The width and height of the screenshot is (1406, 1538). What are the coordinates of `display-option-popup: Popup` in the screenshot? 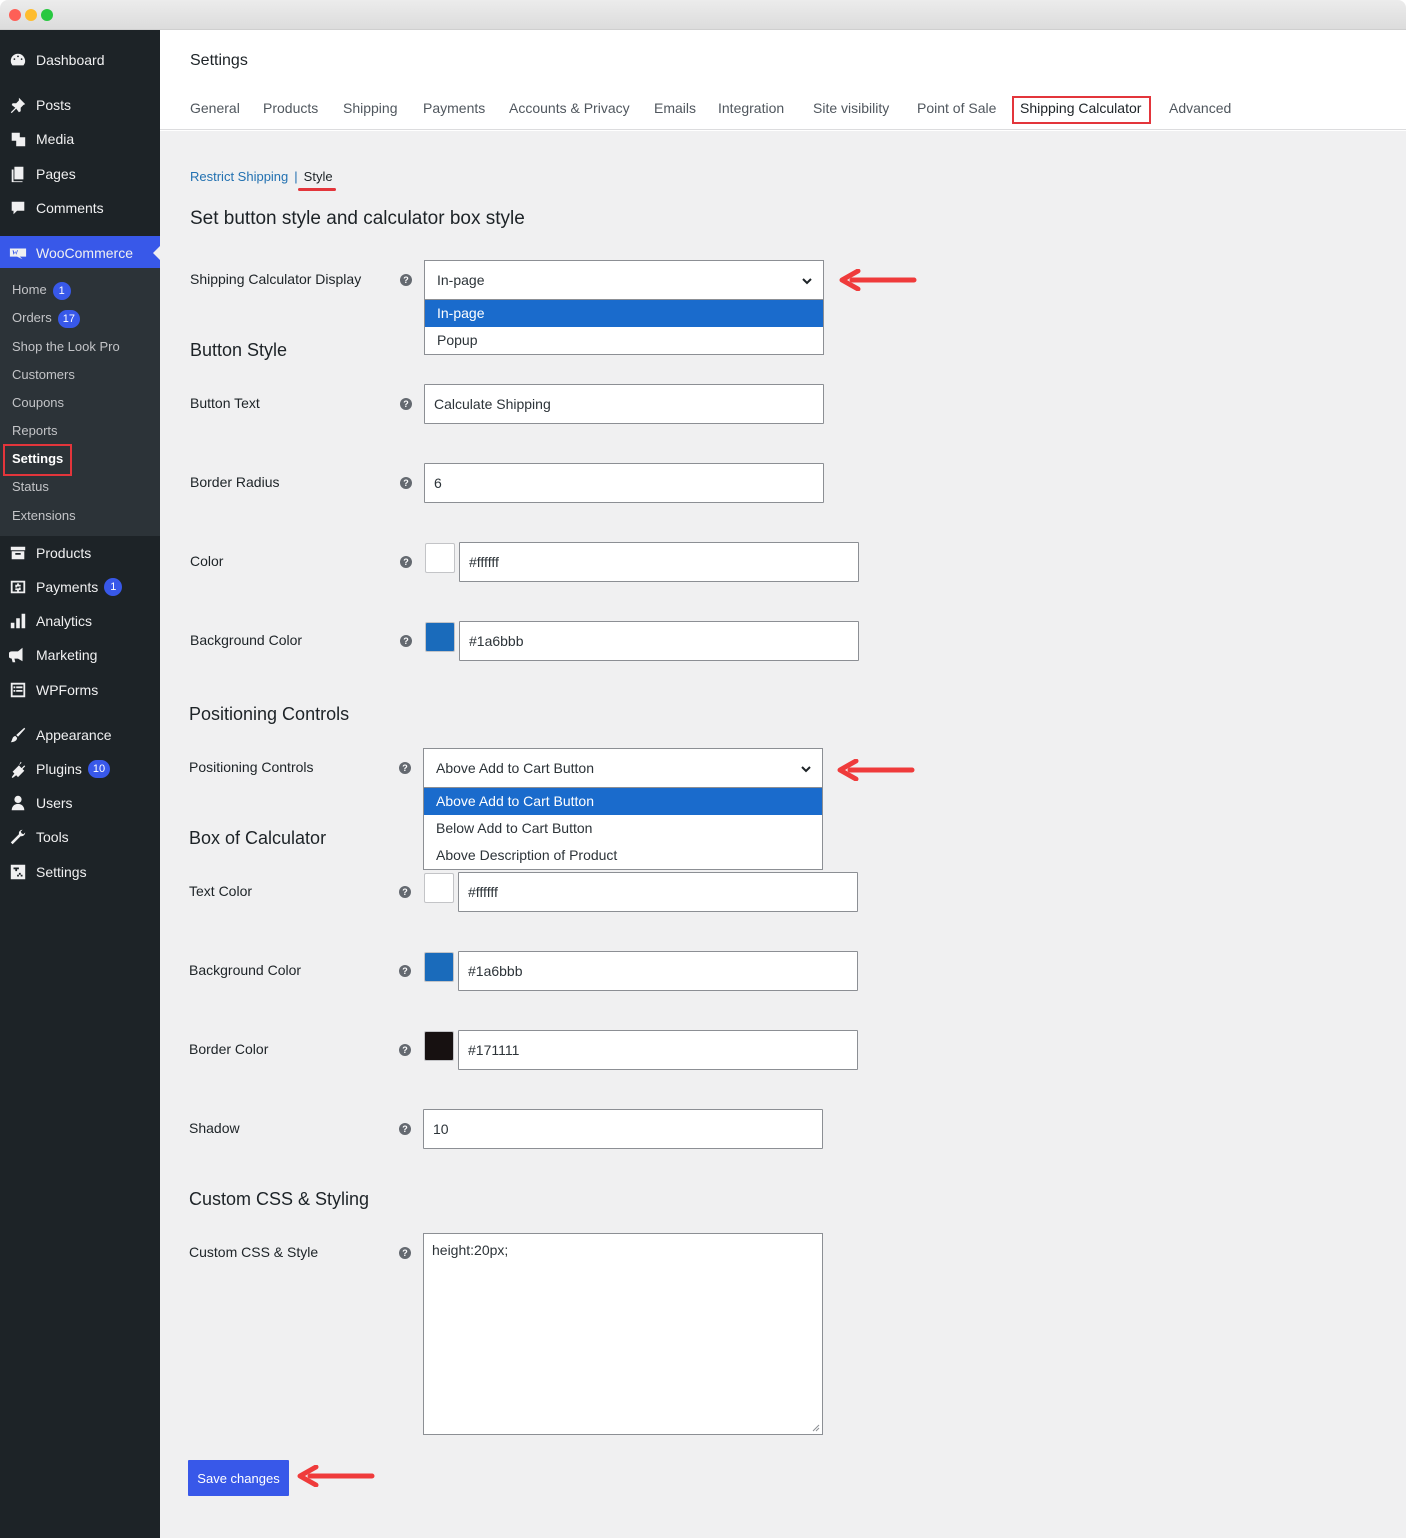 It's located at (624, 340).